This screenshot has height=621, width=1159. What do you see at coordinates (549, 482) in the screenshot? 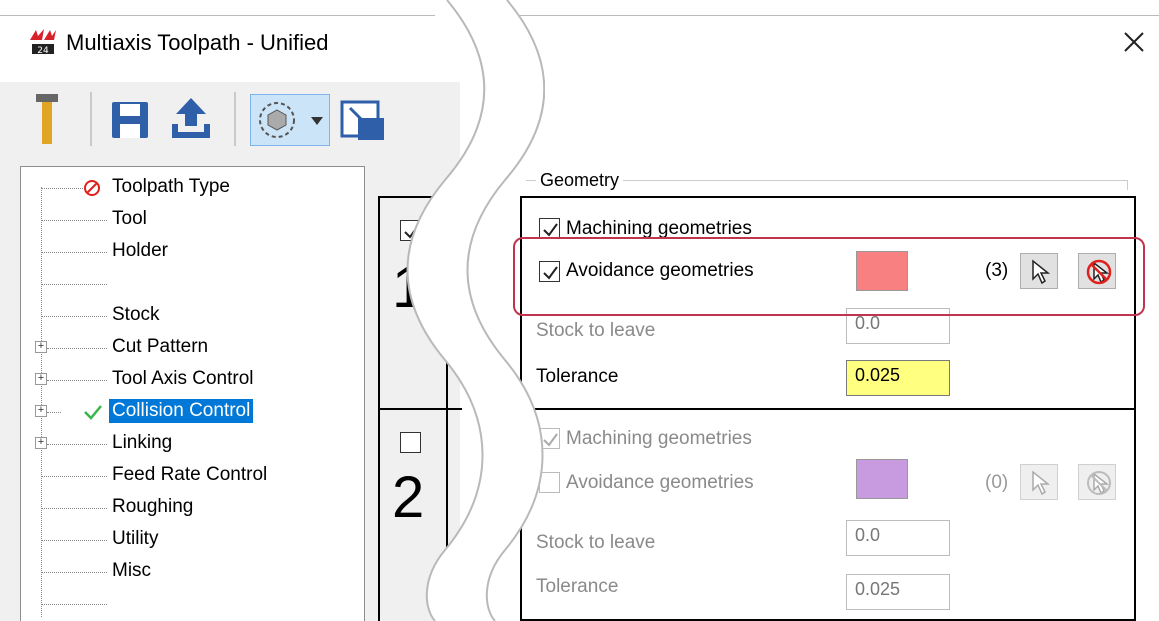
I see `avoidance-geometries-checkbox` at bounding box center [549, 482].